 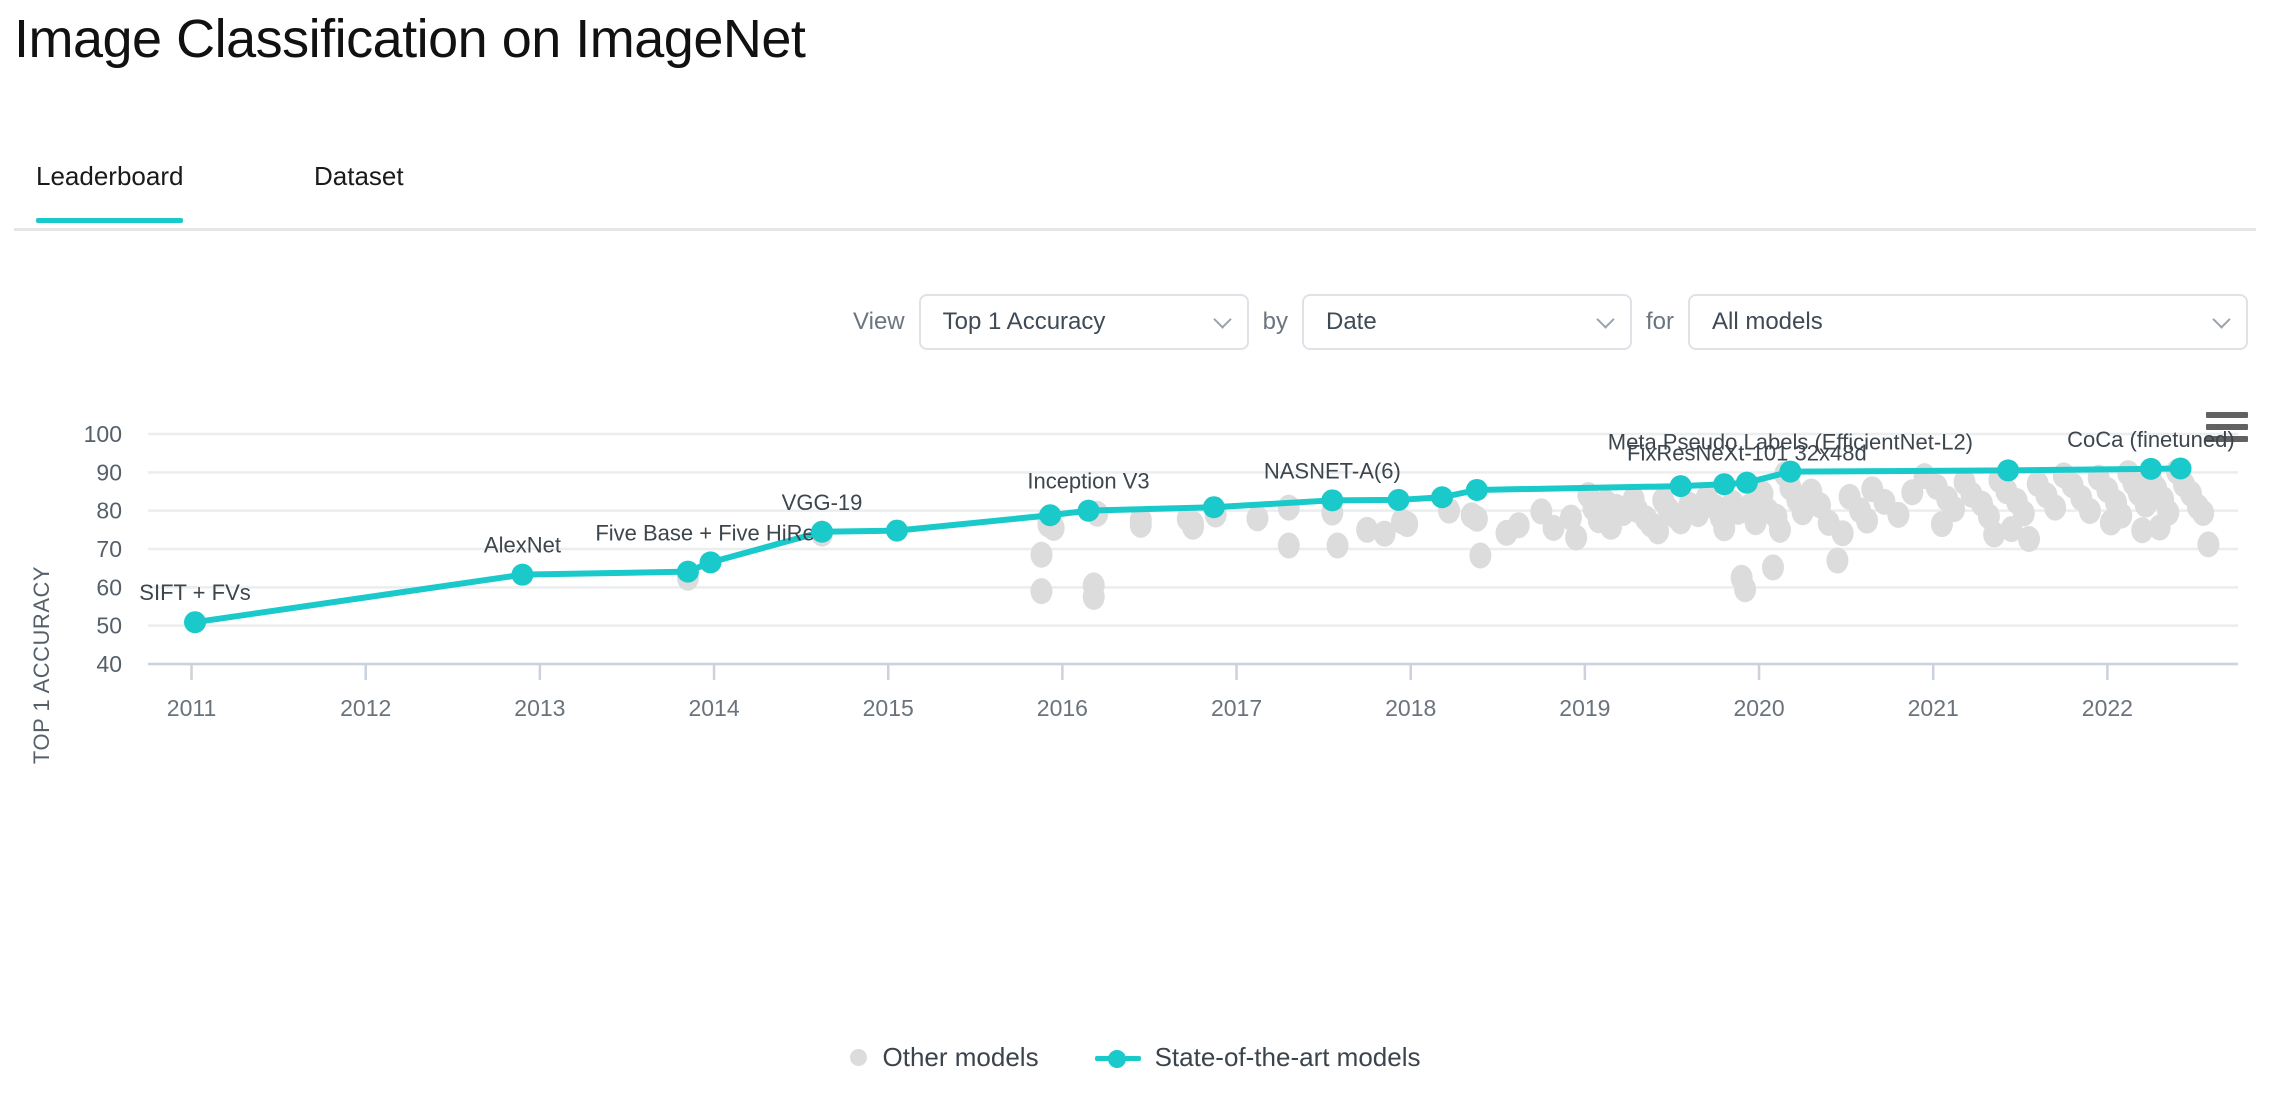 I want to click on filter-by-label: by, so click(x=1275, y=321).